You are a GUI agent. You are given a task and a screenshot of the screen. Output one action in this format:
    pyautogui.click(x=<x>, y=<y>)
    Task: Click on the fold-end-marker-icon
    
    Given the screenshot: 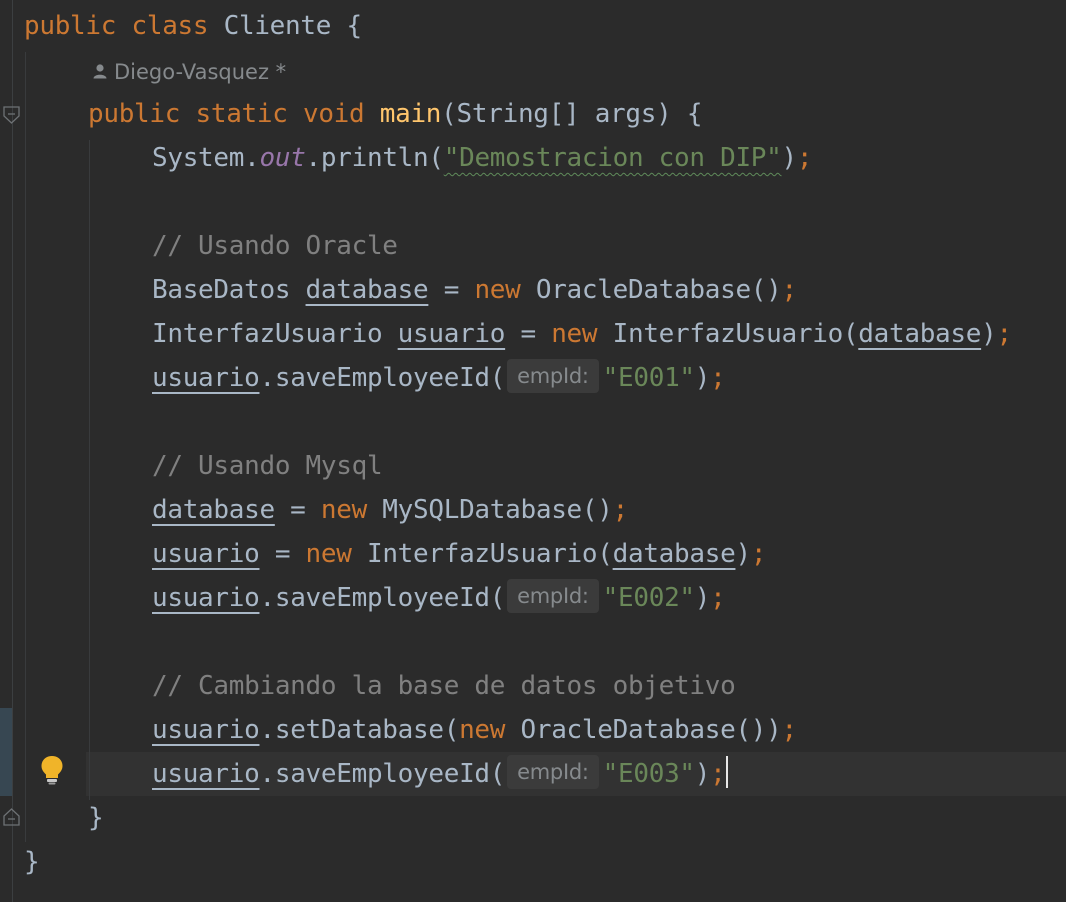 What is the action you would take?
    pyautogui.click(x=11, y=817)
    